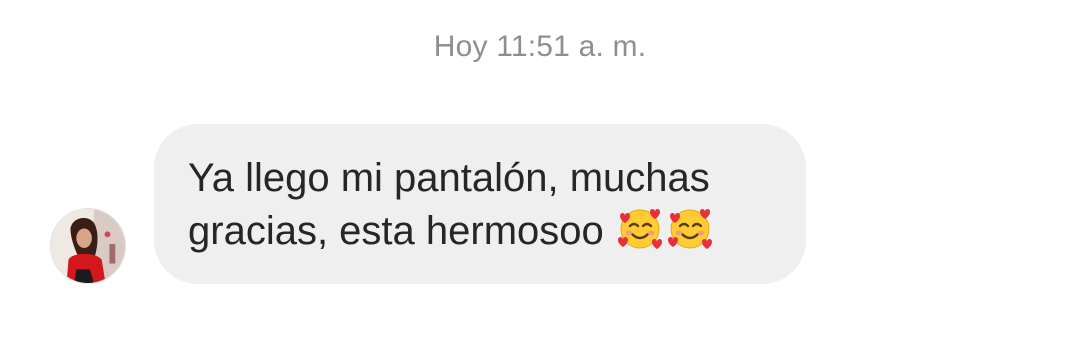  Describe the element at coordinates (396, 231) in the screenshot. I see `message-text-line-2: gracias, esta hermosoo` at that location.